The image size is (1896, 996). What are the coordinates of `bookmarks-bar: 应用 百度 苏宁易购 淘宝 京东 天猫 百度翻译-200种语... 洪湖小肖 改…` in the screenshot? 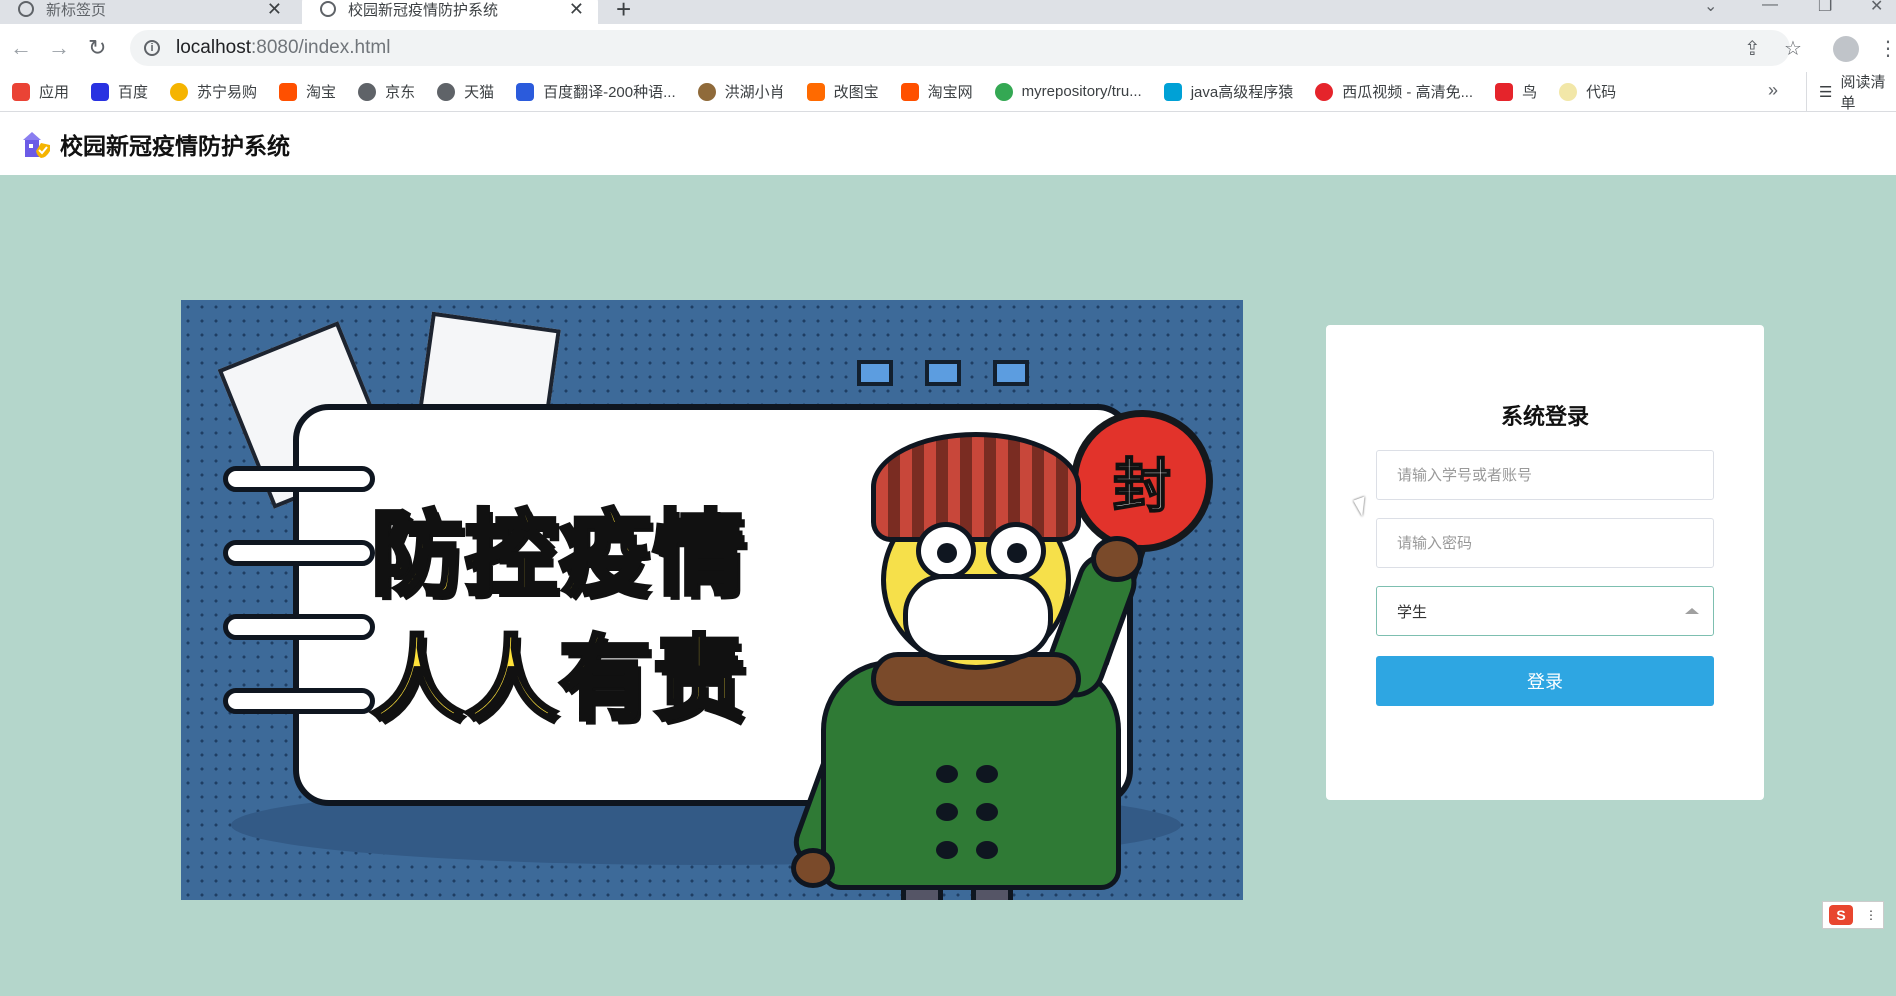 It's located at (948, 92).